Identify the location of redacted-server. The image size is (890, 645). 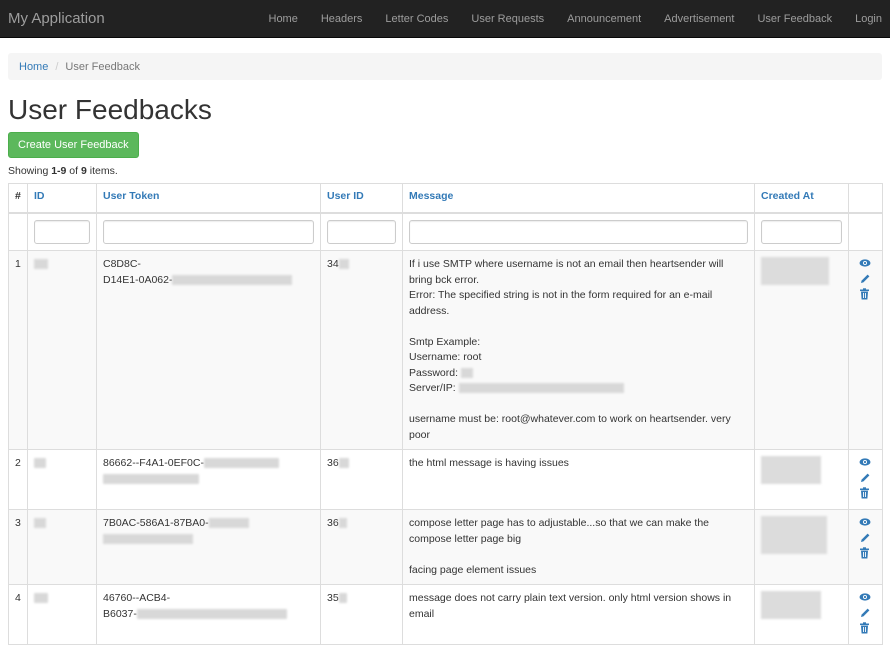
(541, 388).